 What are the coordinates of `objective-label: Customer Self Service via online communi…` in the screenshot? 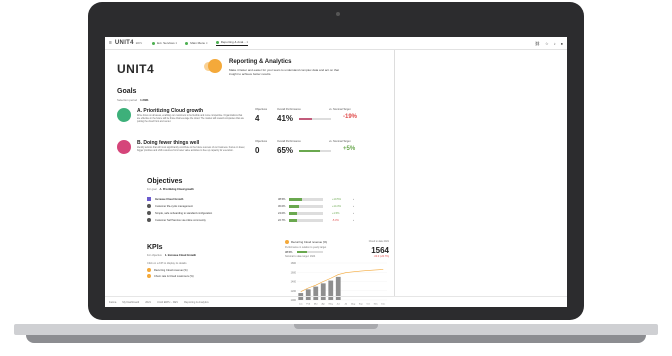 It's located at (180, 220).